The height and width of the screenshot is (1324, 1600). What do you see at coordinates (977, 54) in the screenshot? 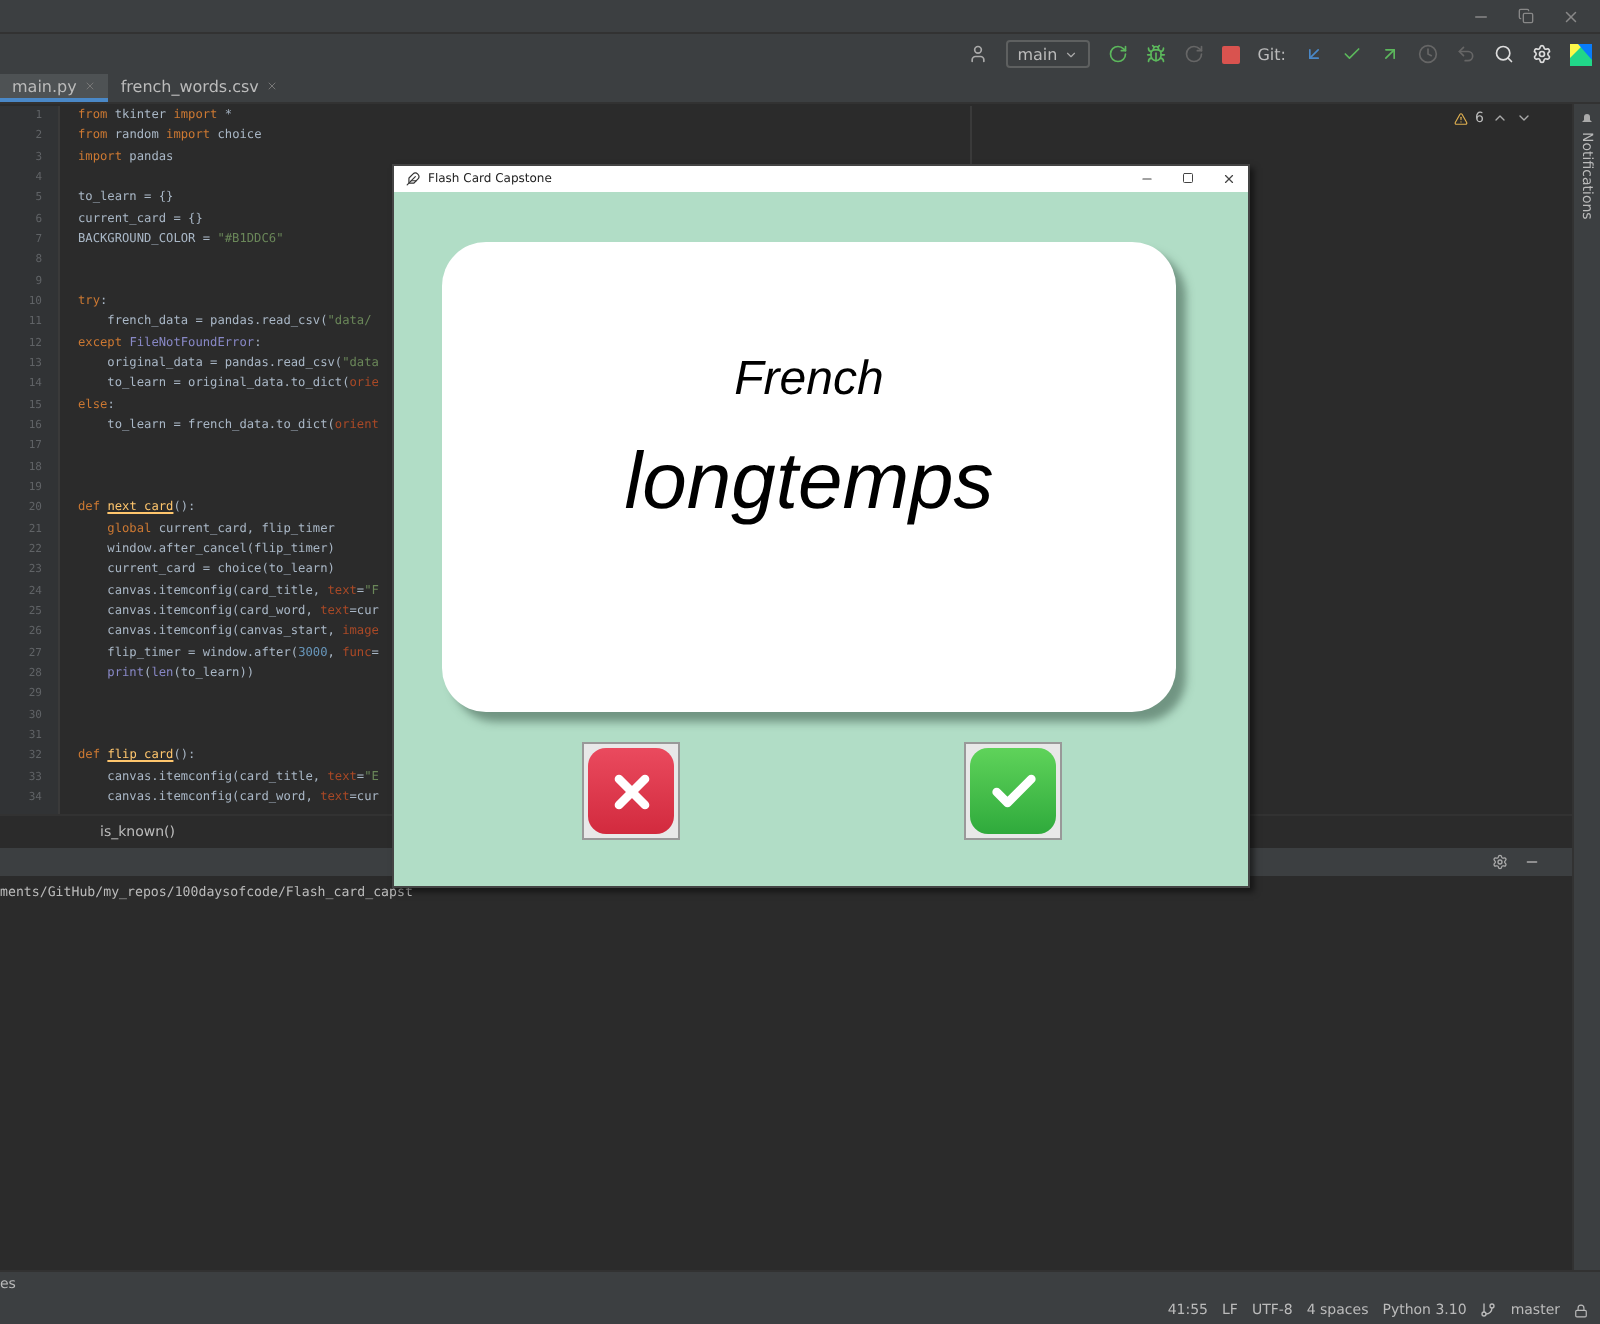
I see `user-icon` at bounding box center [977, 54].